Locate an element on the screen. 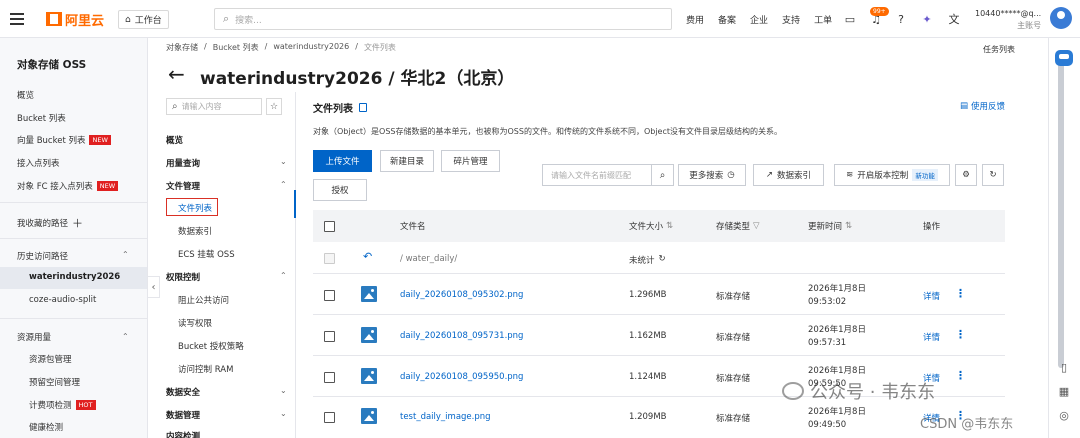 The width and height of the screenshot is (1080, 438). nav-cost: 费用 is located at coordinates (695, 19).